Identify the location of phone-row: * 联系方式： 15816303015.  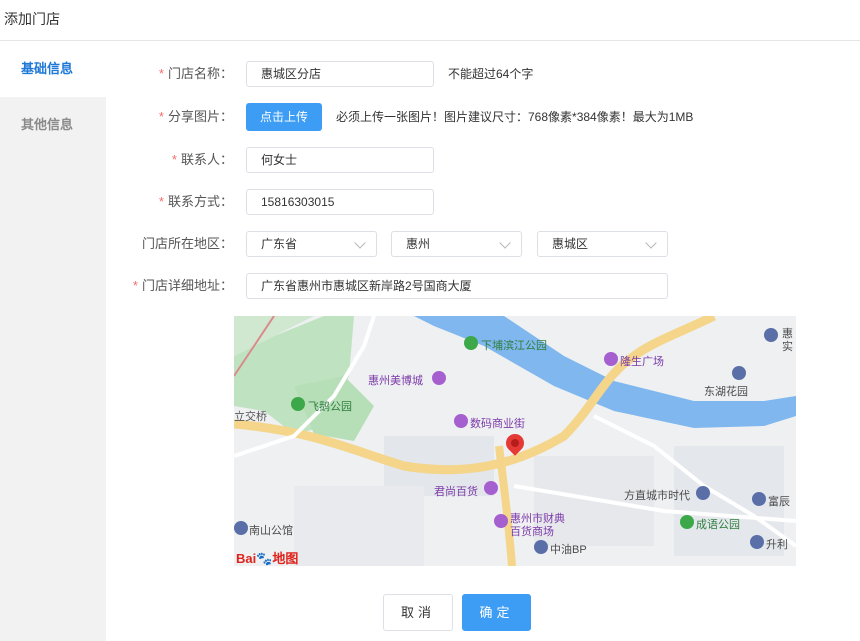
(483, 204).